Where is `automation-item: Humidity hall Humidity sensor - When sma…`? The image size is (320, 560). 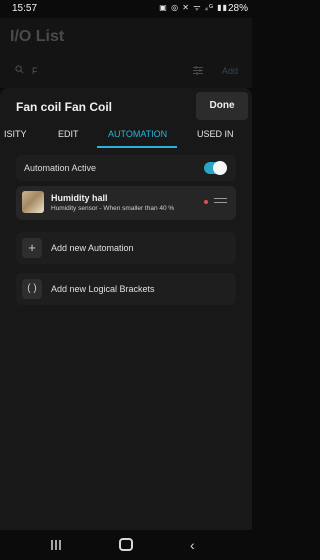
automation-item: Humidity hall Humidity sensor - When sma… is located at coordinates (126, 203).